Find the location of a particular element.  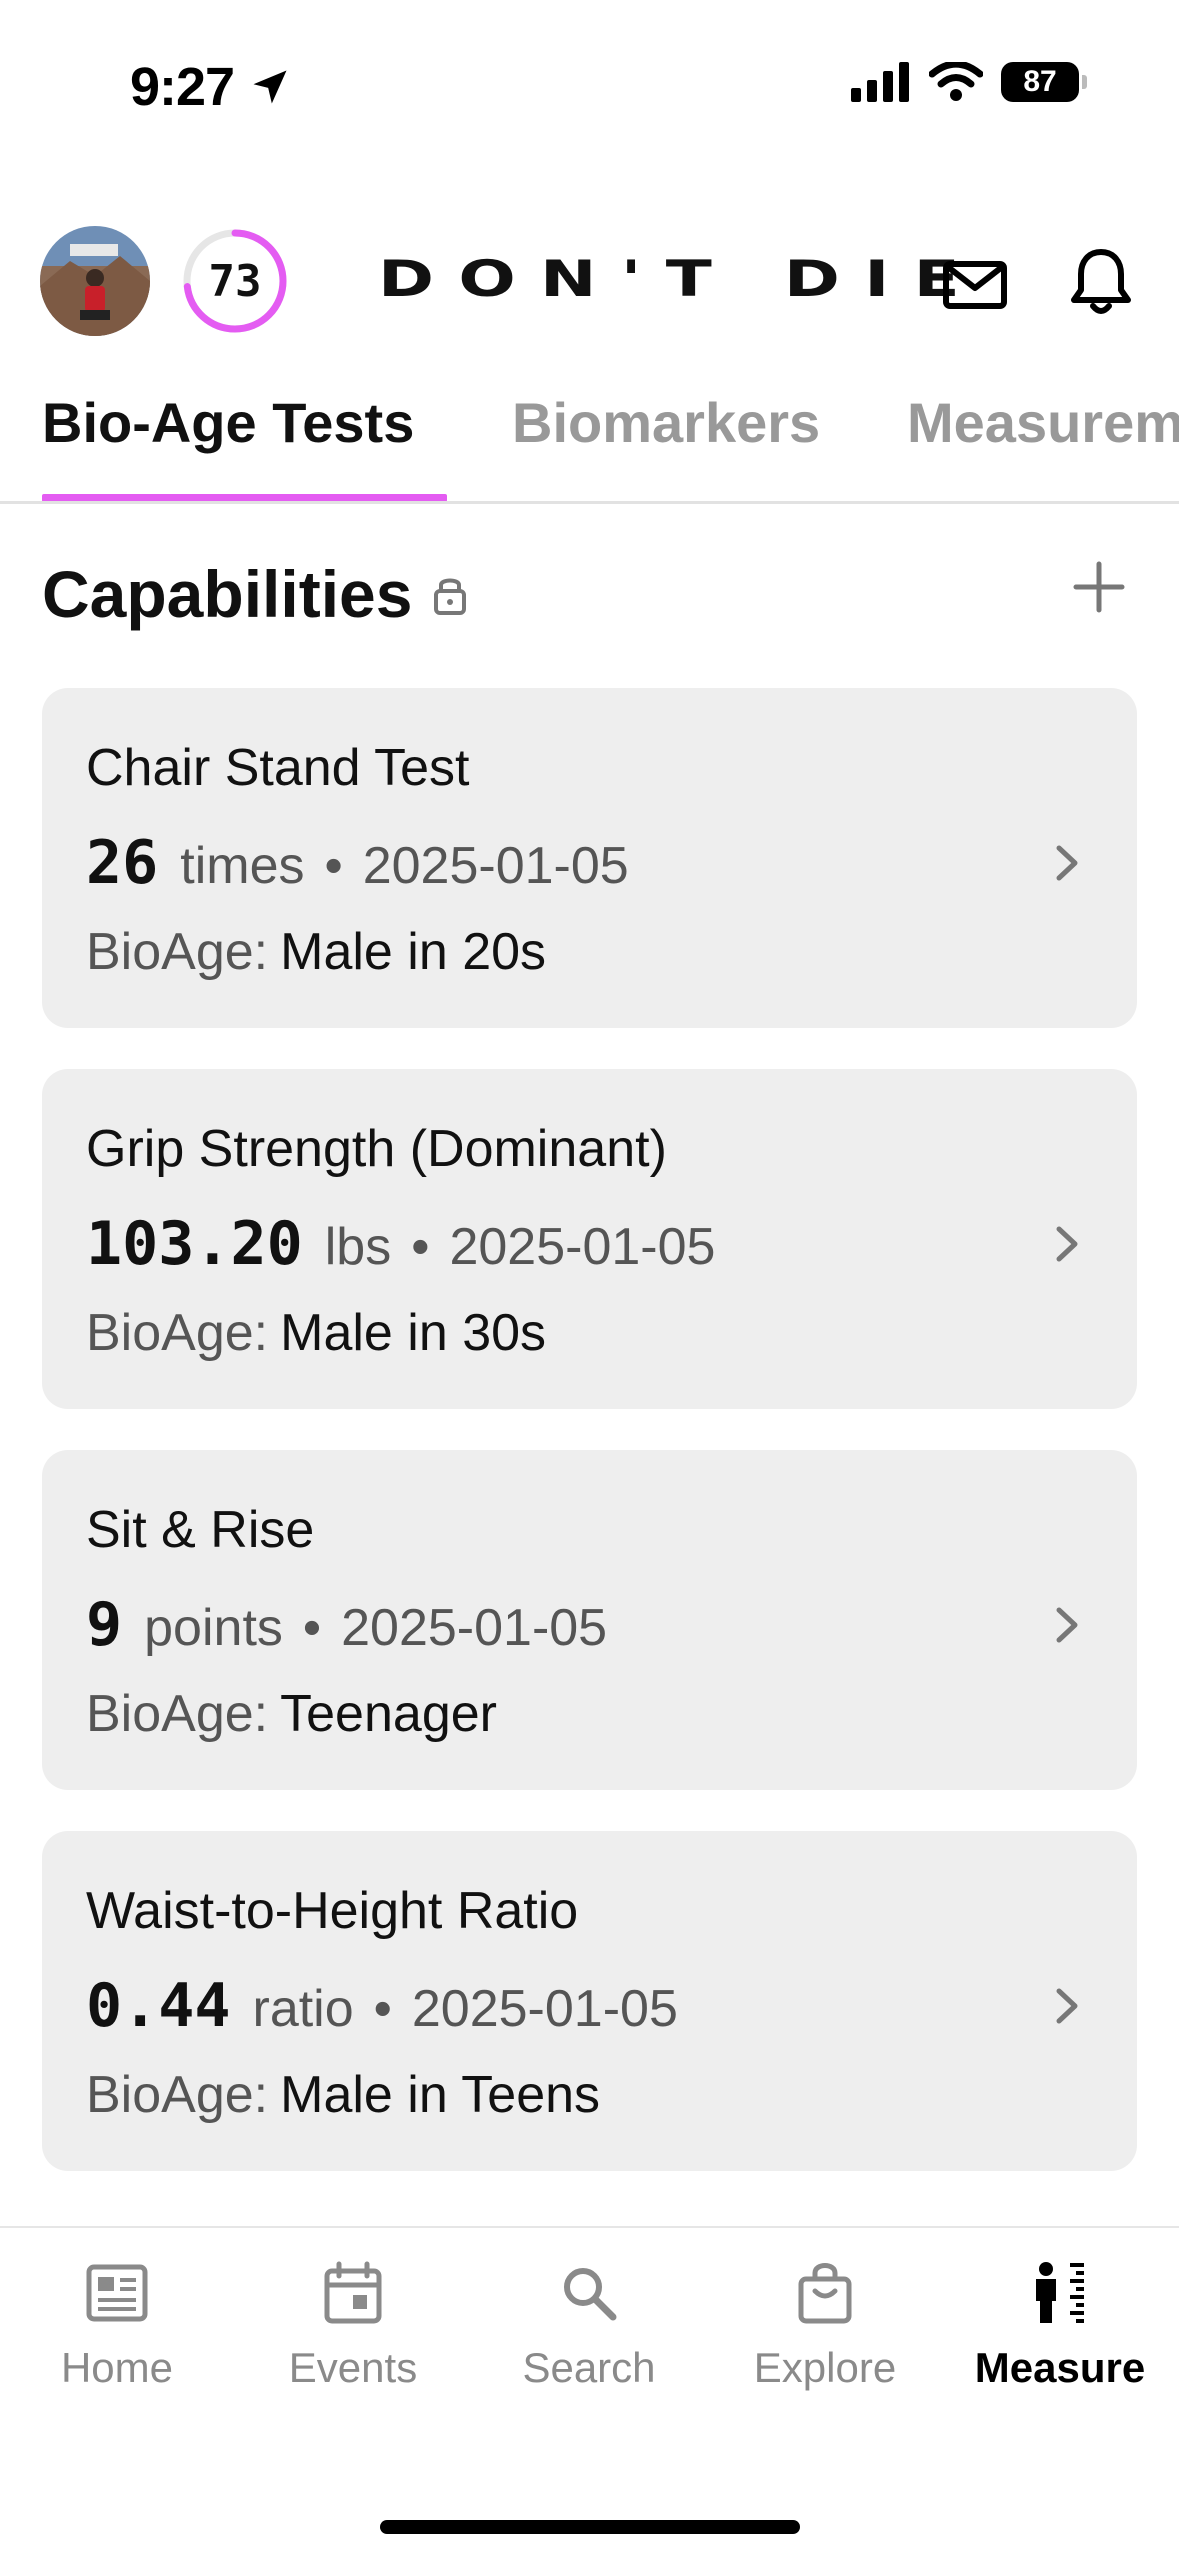

bag-icon is located at coordinates (825, 2293).